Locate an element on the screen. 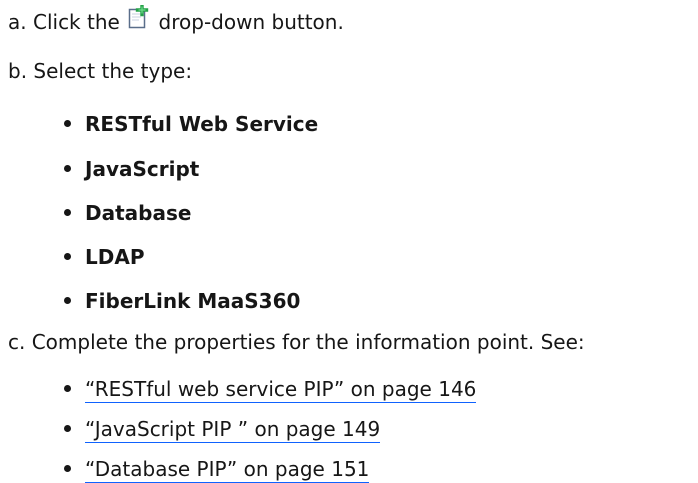 The width and height of the screenshot is (698, 483). type-item-ldap: LDAP is located at coordinates (104, 257).